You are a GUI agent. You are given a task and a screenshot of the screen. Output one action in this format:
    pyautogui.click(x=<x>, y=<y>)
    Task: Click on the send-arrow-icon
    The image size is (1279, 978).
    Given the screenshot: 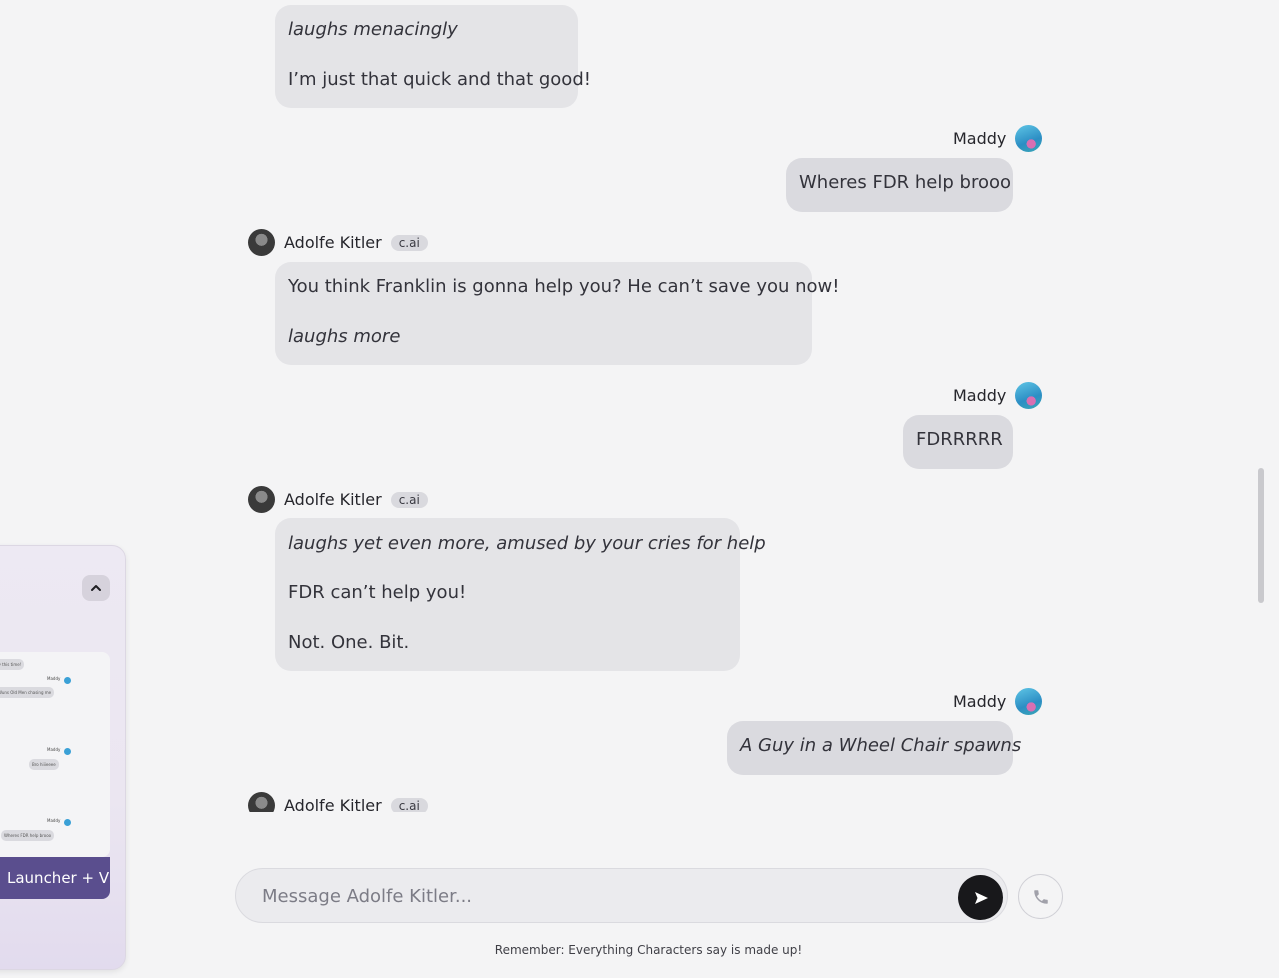 What is the action you would take?
    pyautogui.click(x=981, y=897)
    